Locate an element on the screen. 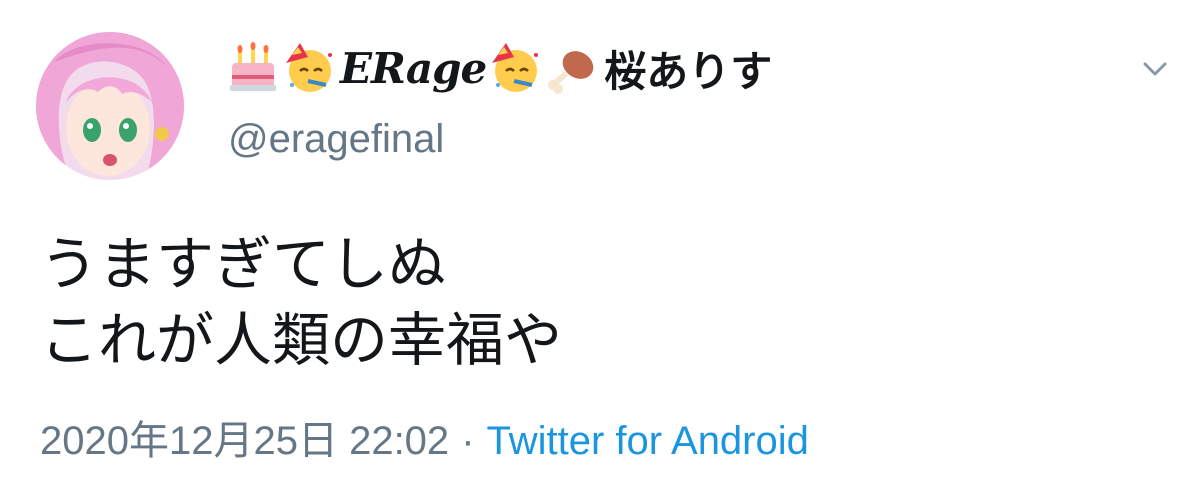 The height and width of the screenshot is (493, 1200). tweet-text-line: これが人類の幸福や is located at coordinates (301, 340).